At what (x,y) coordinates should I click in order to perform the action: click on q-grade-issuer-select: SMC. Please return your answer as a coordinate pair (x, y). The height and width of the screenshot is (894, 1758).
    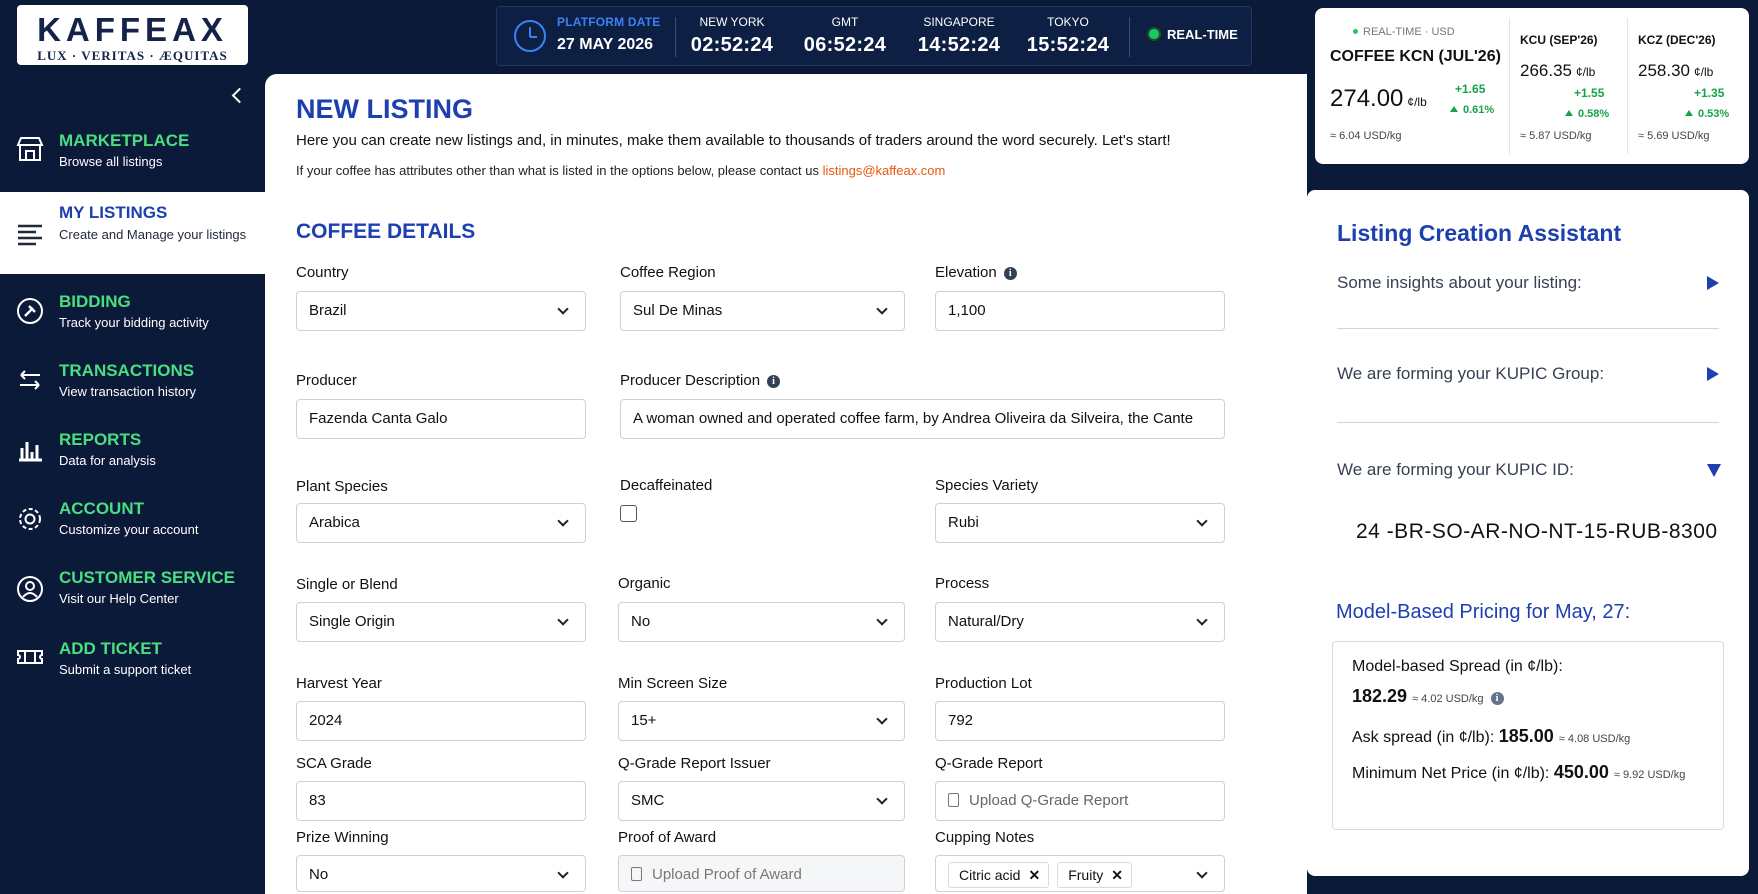
    Looking at the image, I should click on (761, 801).